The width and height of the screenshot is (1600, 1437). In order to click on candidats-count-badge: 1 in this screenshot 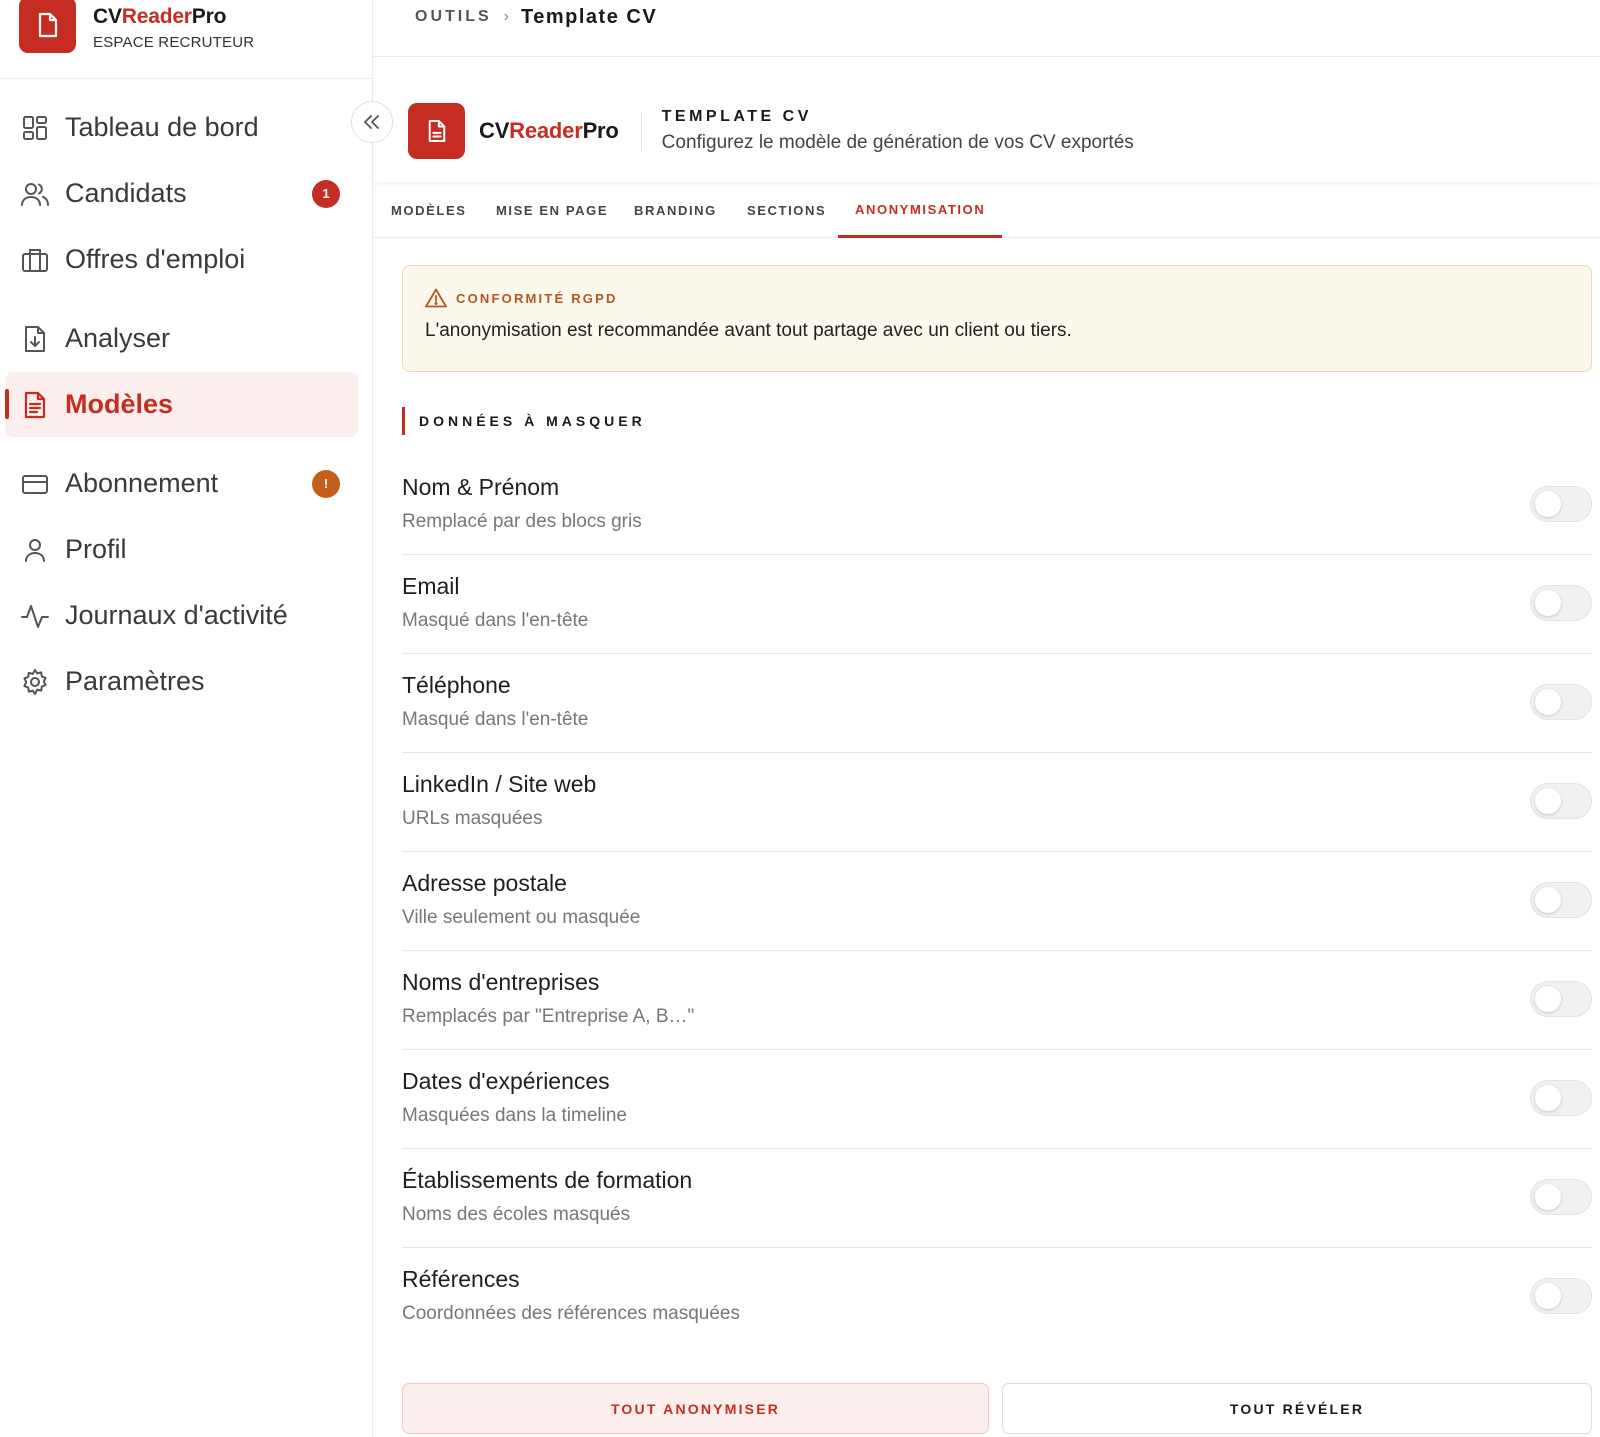, I will do `click(326, 193)`.